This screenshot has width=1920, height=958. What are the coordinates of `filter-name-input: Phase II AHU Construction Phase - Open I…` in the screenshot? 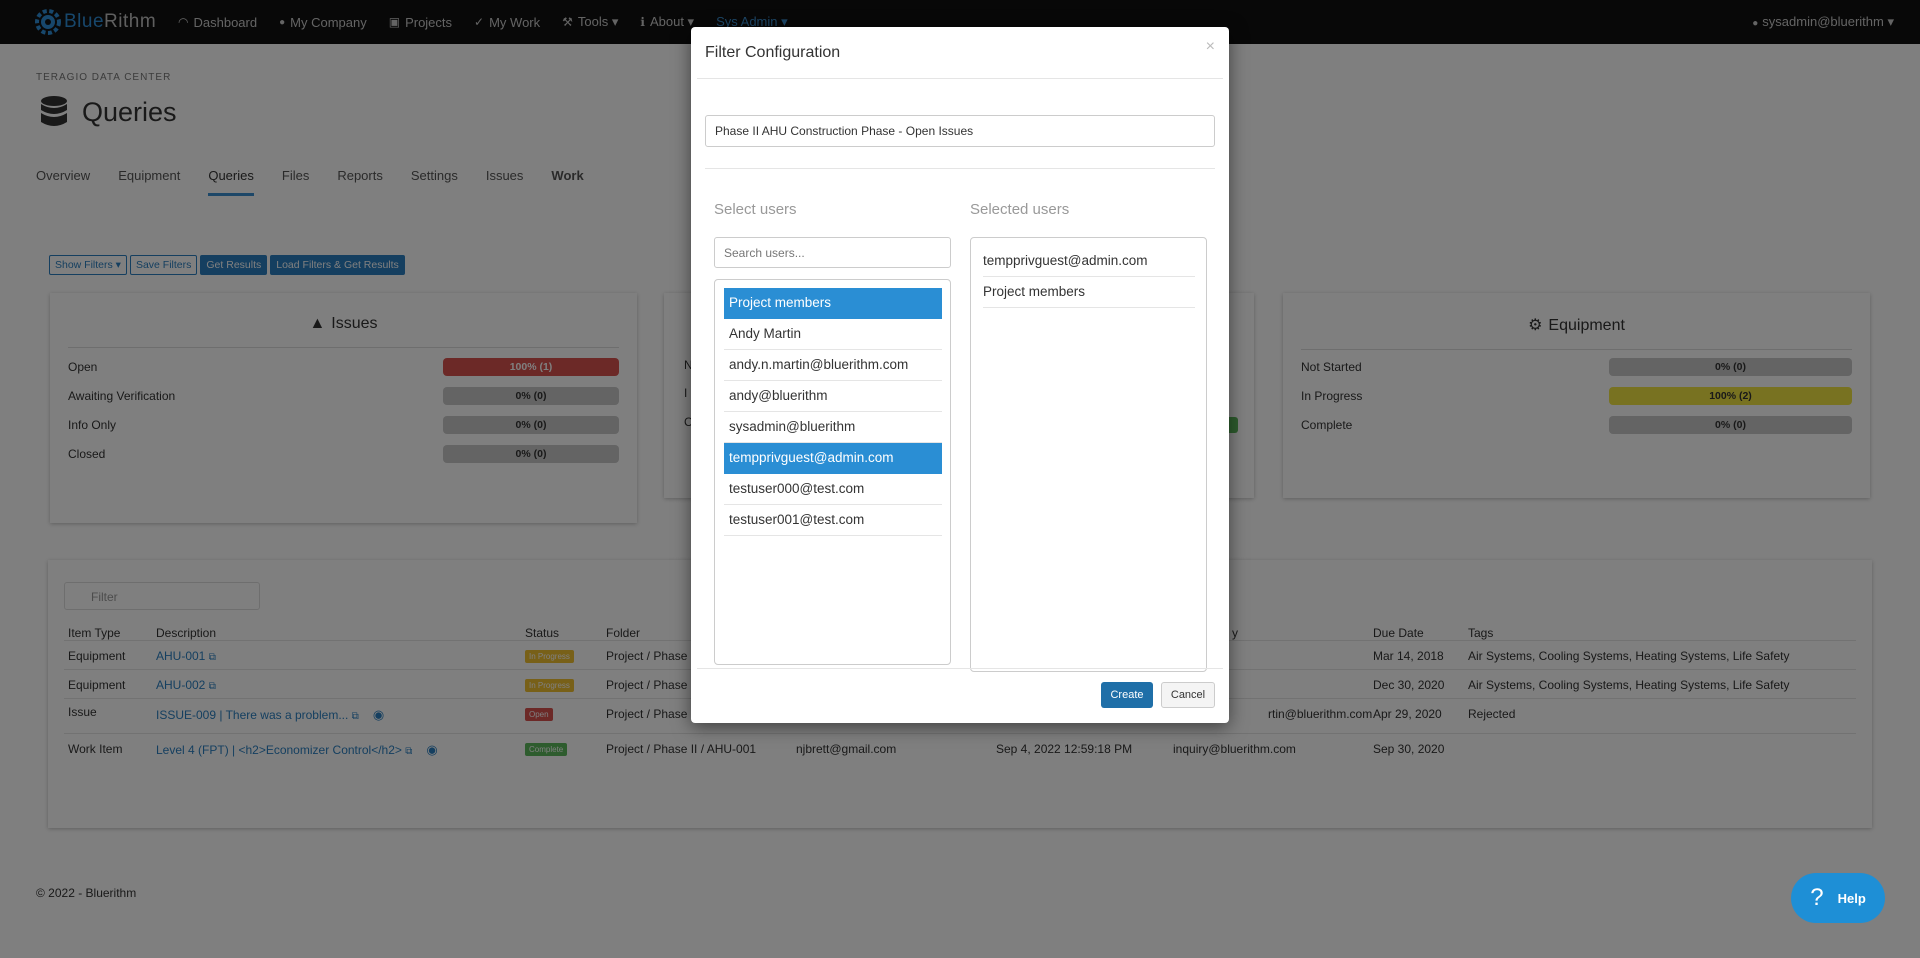 It's located at (960, 131).